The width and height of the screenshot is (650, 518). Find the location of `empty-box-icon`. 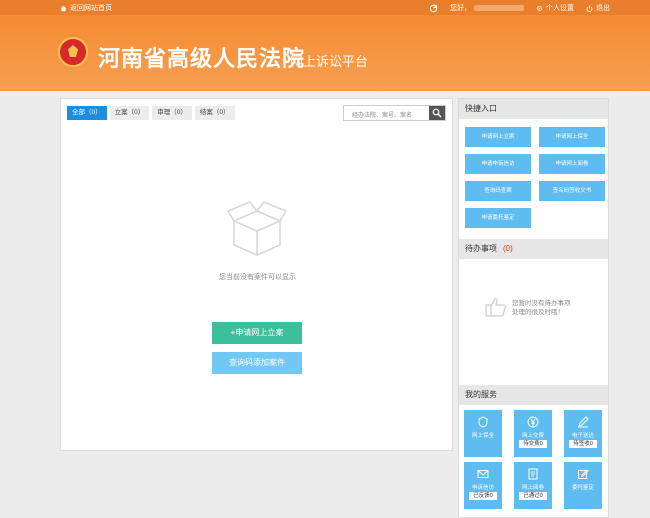

empty-box-icon is located at coordinates (257, 228).